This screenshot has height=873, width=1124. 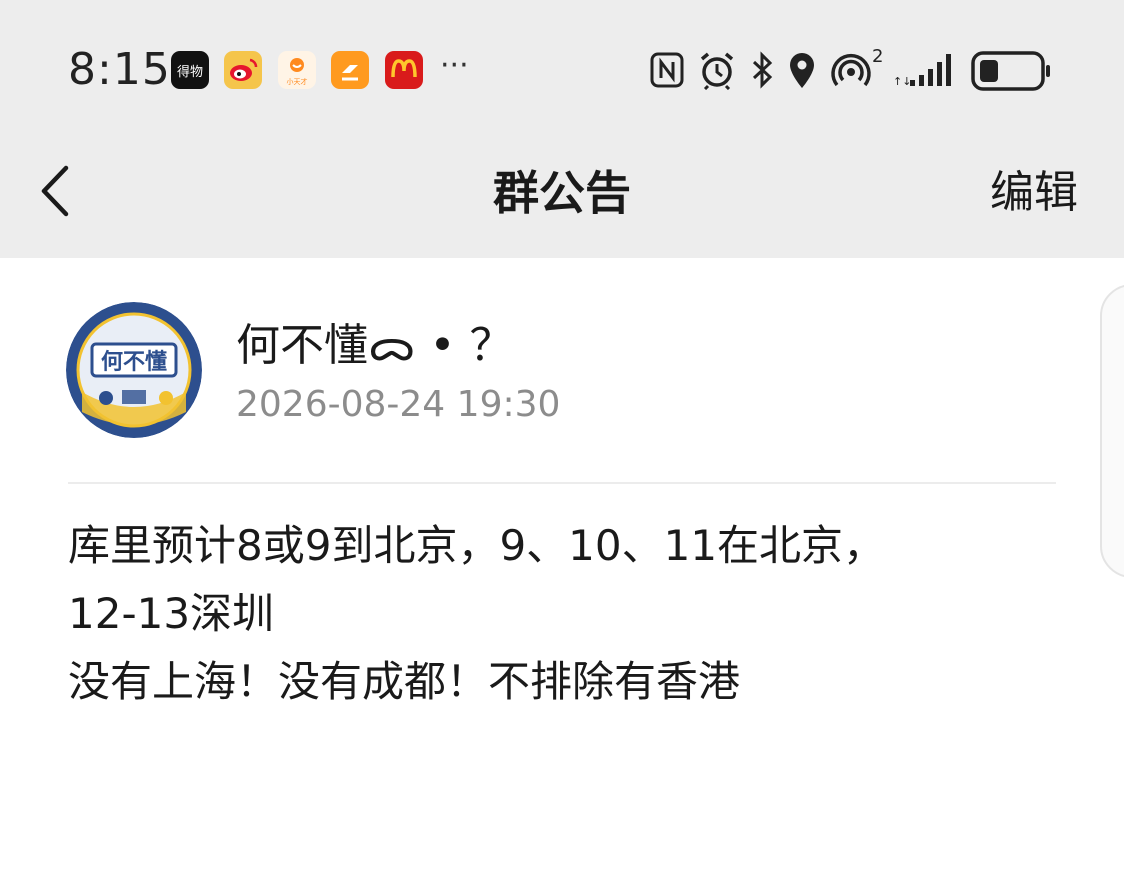 What do you see at coordinates (454, 65) in the screenshot?
I see `more-notifications-icon: ···` at bounding box center [454, 65].